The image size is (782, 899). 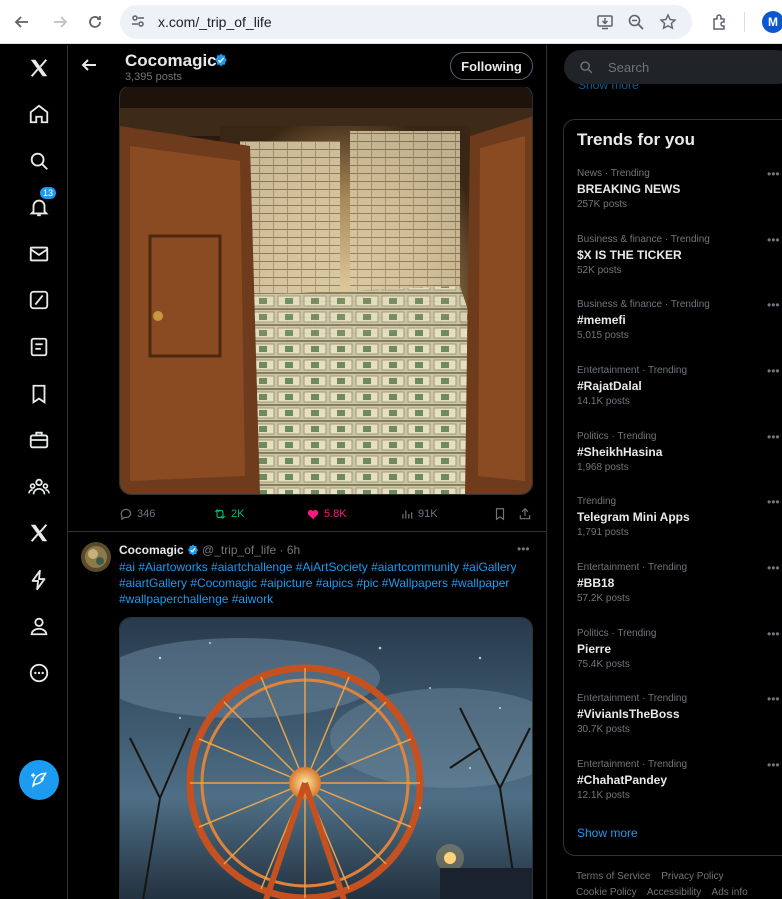 What do you see at coordinates (597, 501) in the screenshot?
I see `trend-category: Trending` at bounding box center [597, 501].